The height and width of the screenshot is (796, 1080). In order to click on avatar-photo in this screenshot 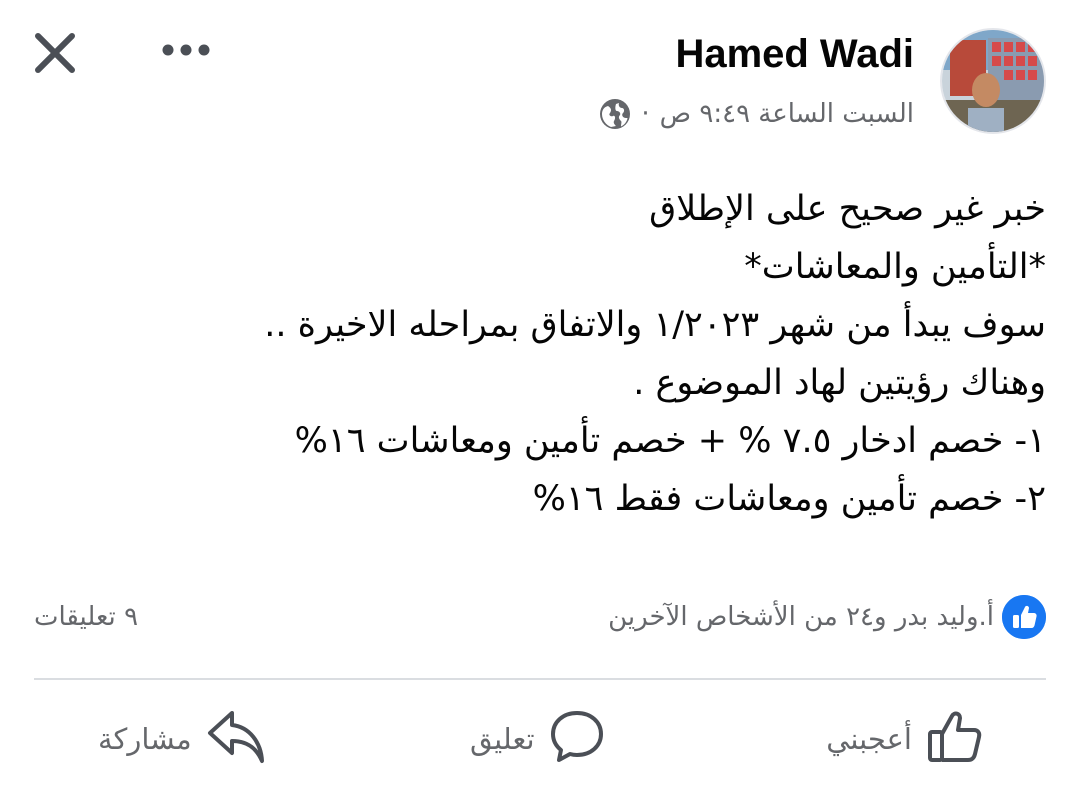, I will do `click(993, 81)`.